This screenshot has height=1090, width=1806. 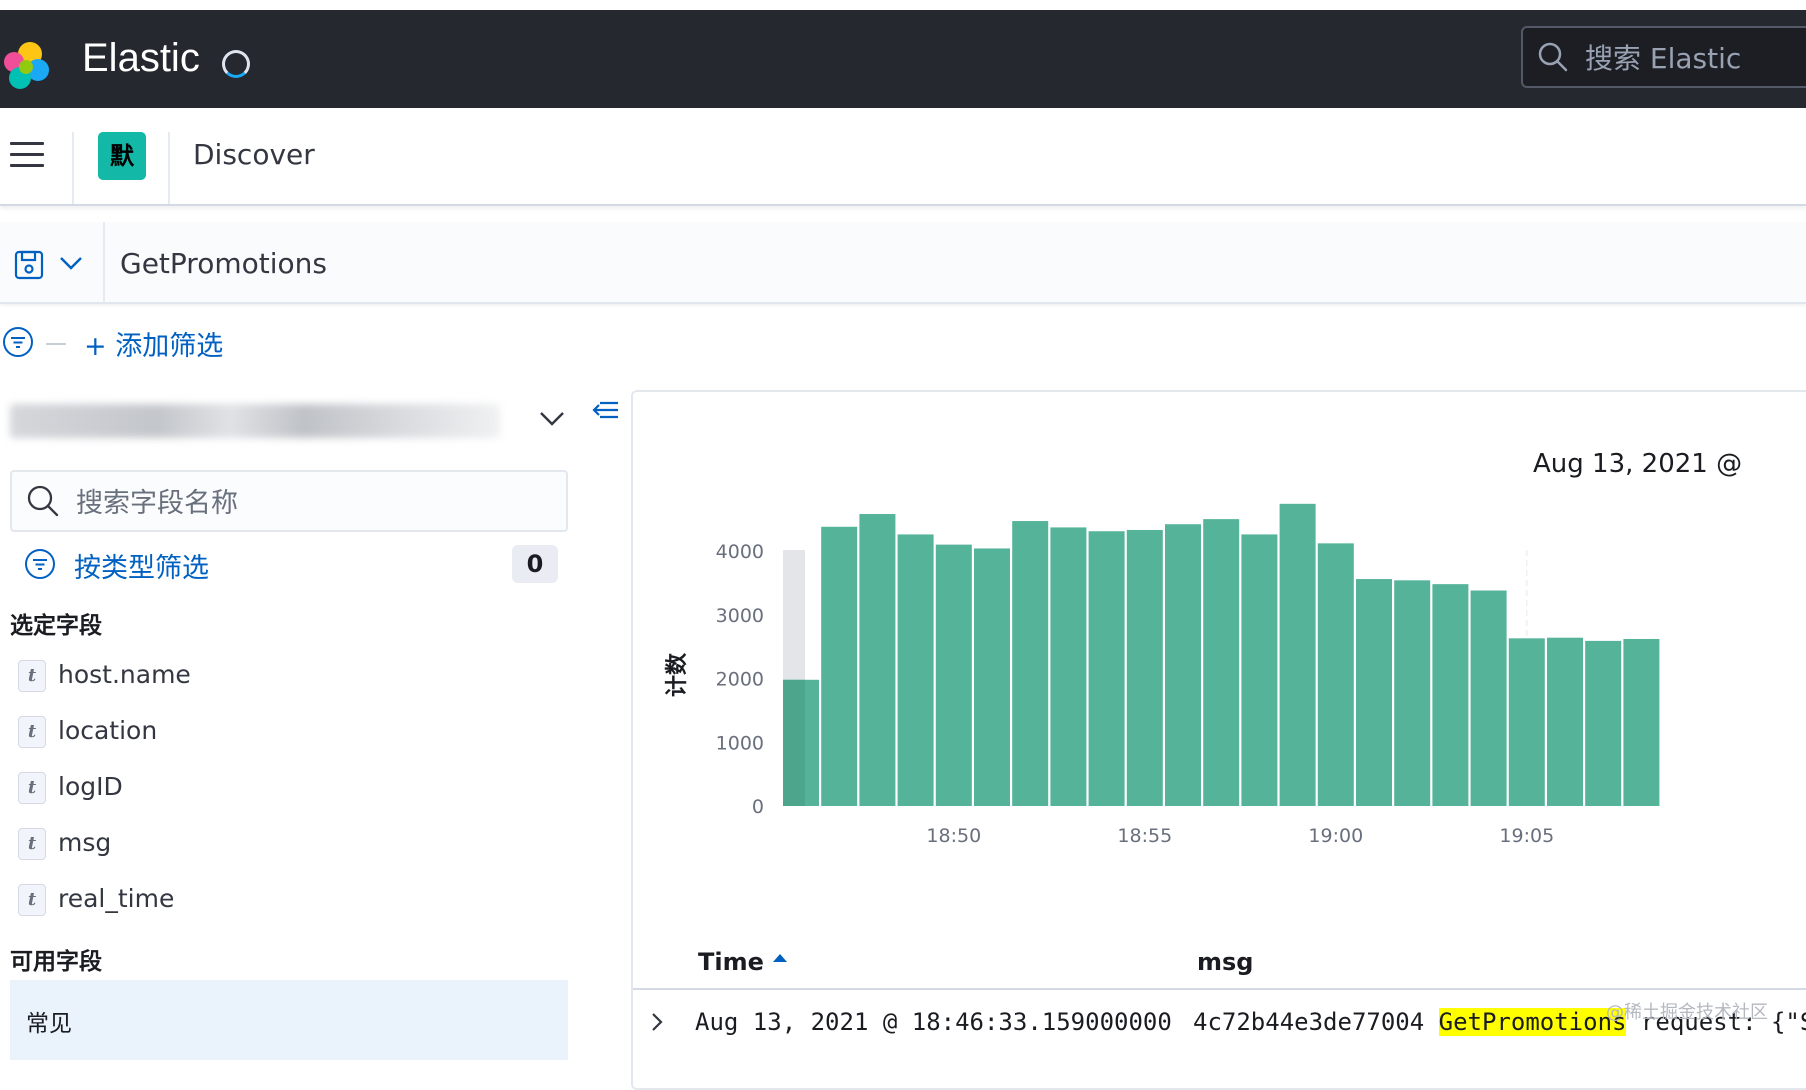 What do you see at coordinates (1694, 58) in the screenshot?
I see `global-search-input` at bounding box center [1694, 58].